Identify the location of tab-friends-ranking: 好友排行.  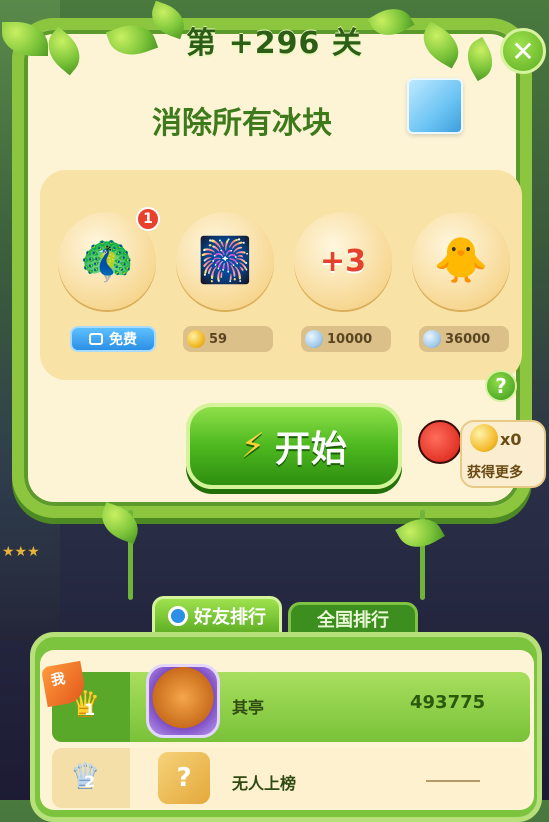
(217, 616).